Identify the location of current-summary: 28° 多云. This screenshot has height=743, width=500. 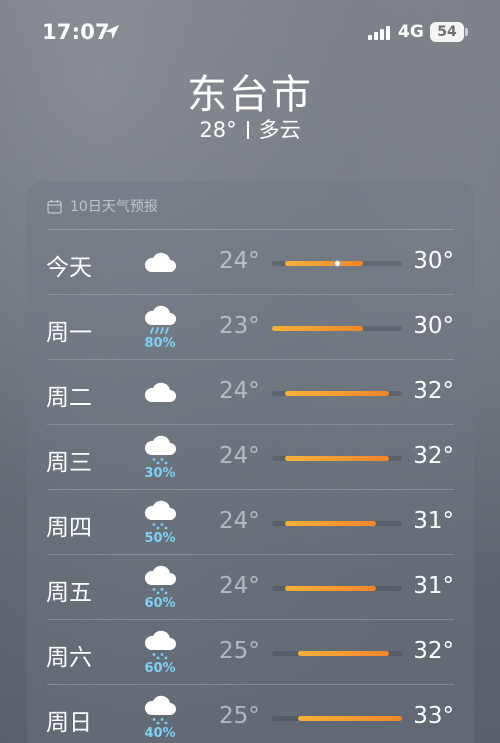
(250, 129).